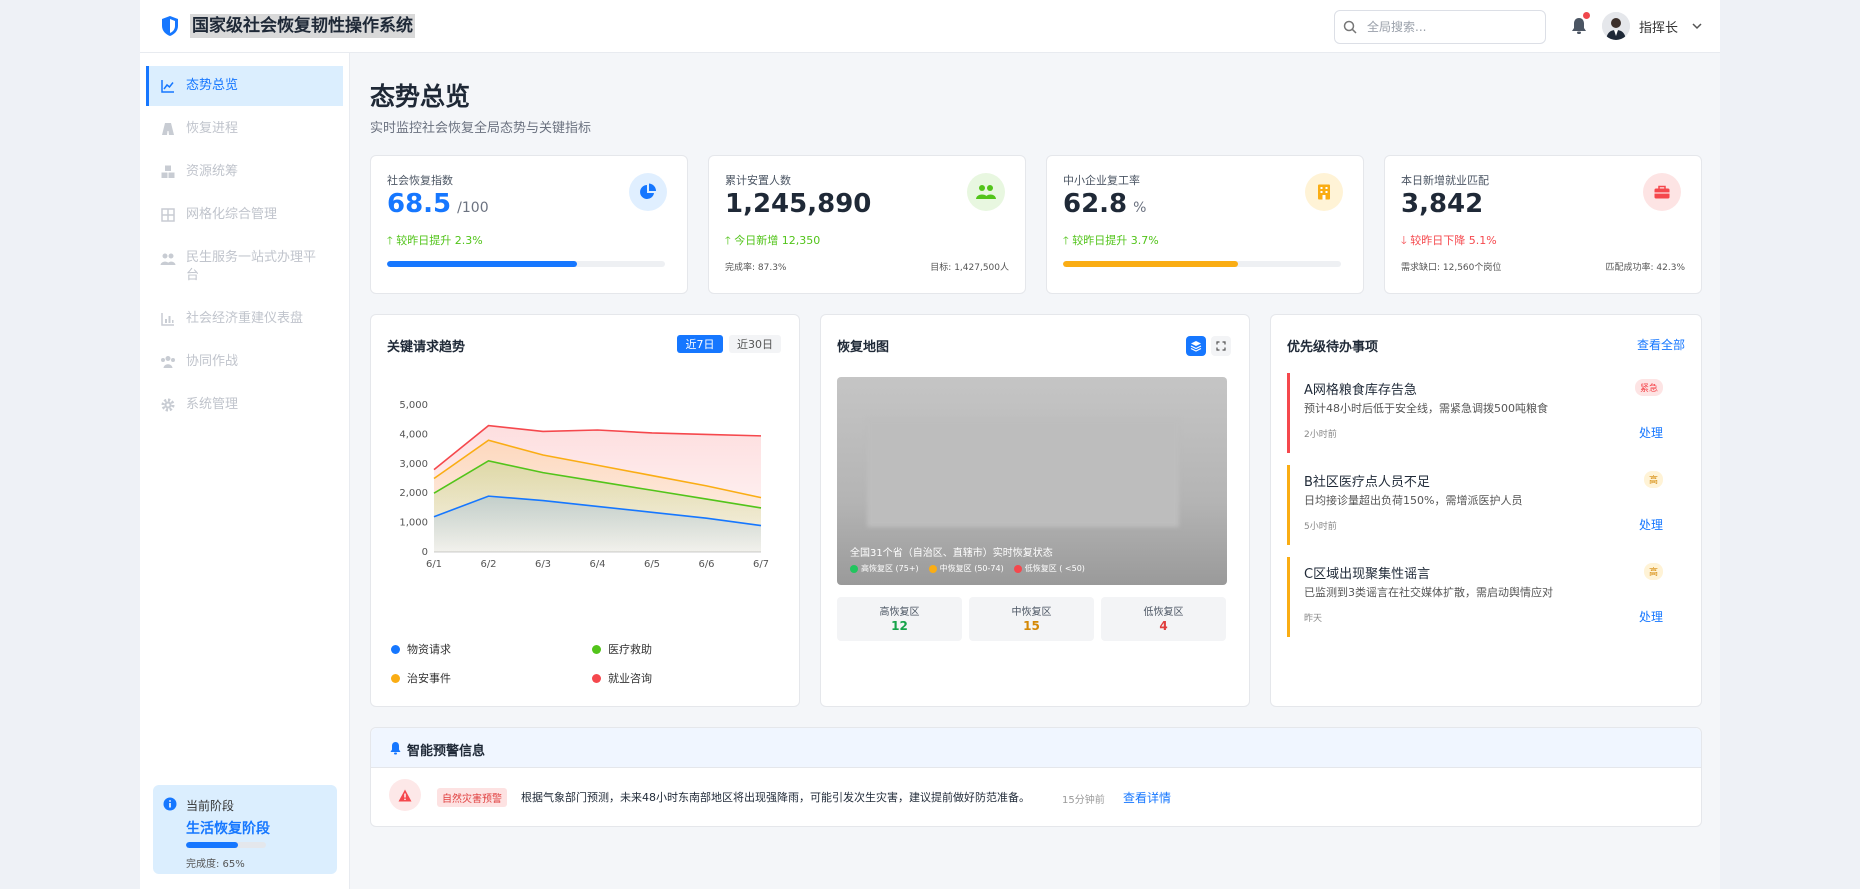 The height and width of the screenshot is (889, 1860). I want to click on notification-bell-icon, so click(1579, 26).